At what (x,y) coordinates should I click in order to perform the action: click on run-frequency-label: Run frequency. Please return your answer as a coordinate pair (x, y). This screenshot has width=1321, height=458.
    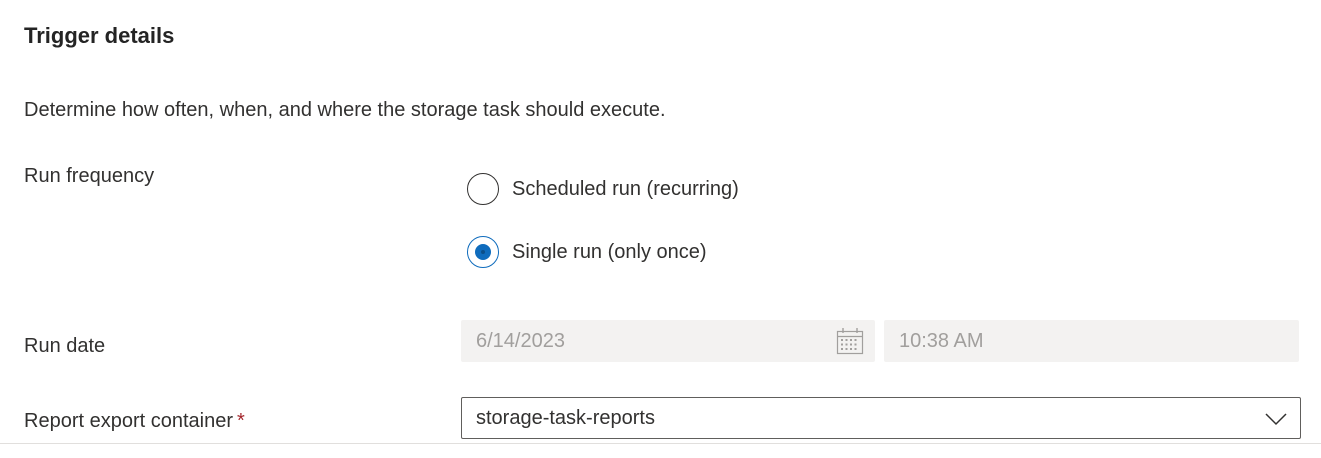
    Looking at the image, I should click on (89, 176).